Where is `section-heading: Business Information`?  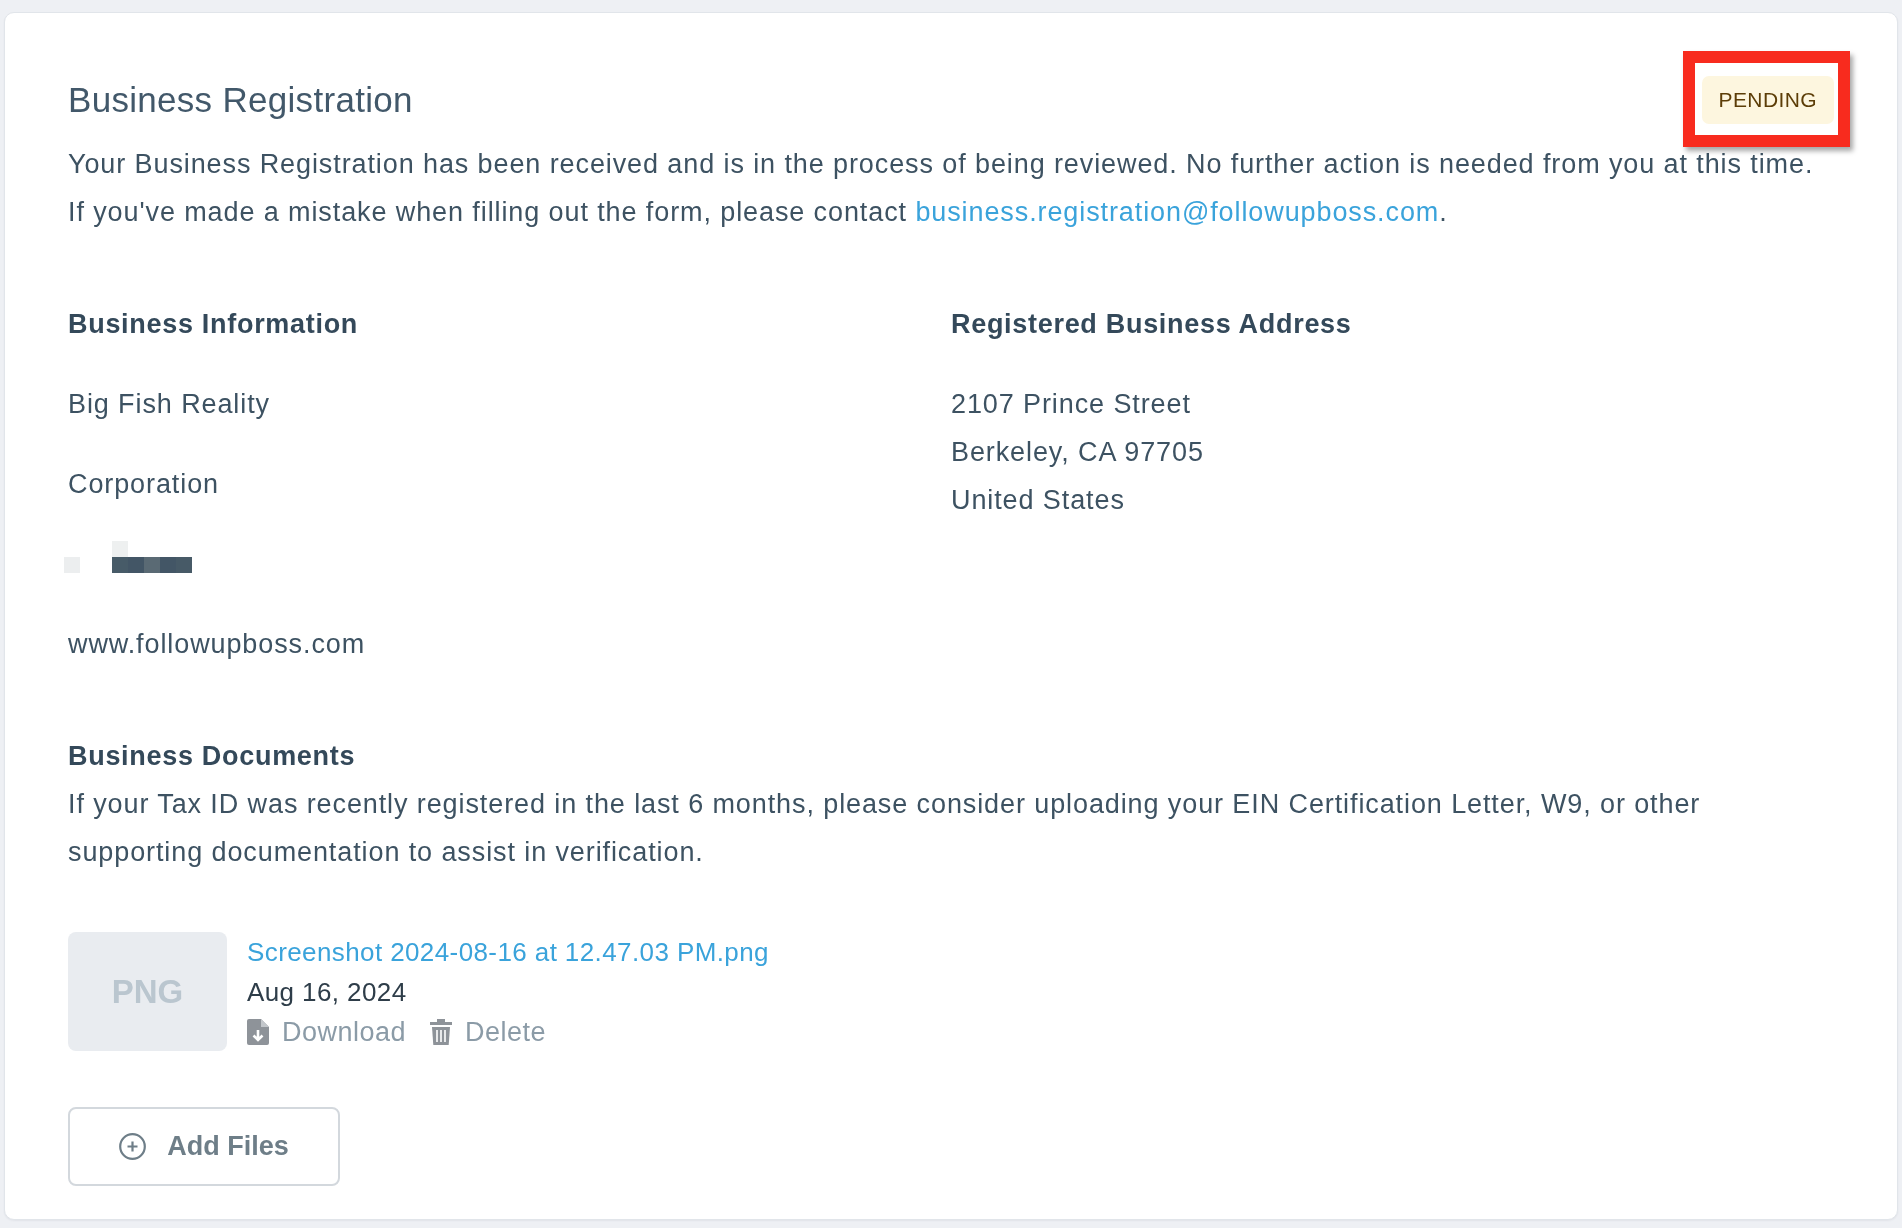
section-heading: Business Information is located at coordinates (214, 324).